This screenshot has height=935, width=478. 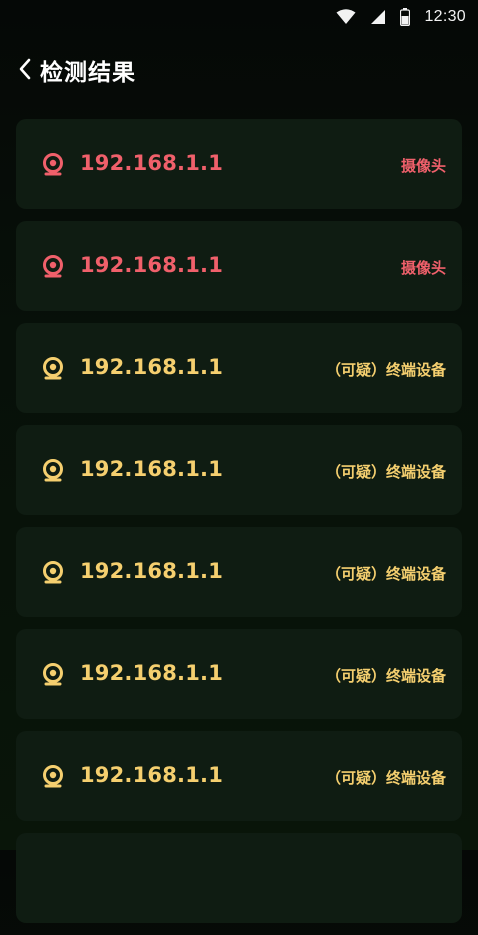 What do you see at coordinates (445, 16) in the screenshot?
I see `status-time: 12:30` at bounding box center [445, 16].